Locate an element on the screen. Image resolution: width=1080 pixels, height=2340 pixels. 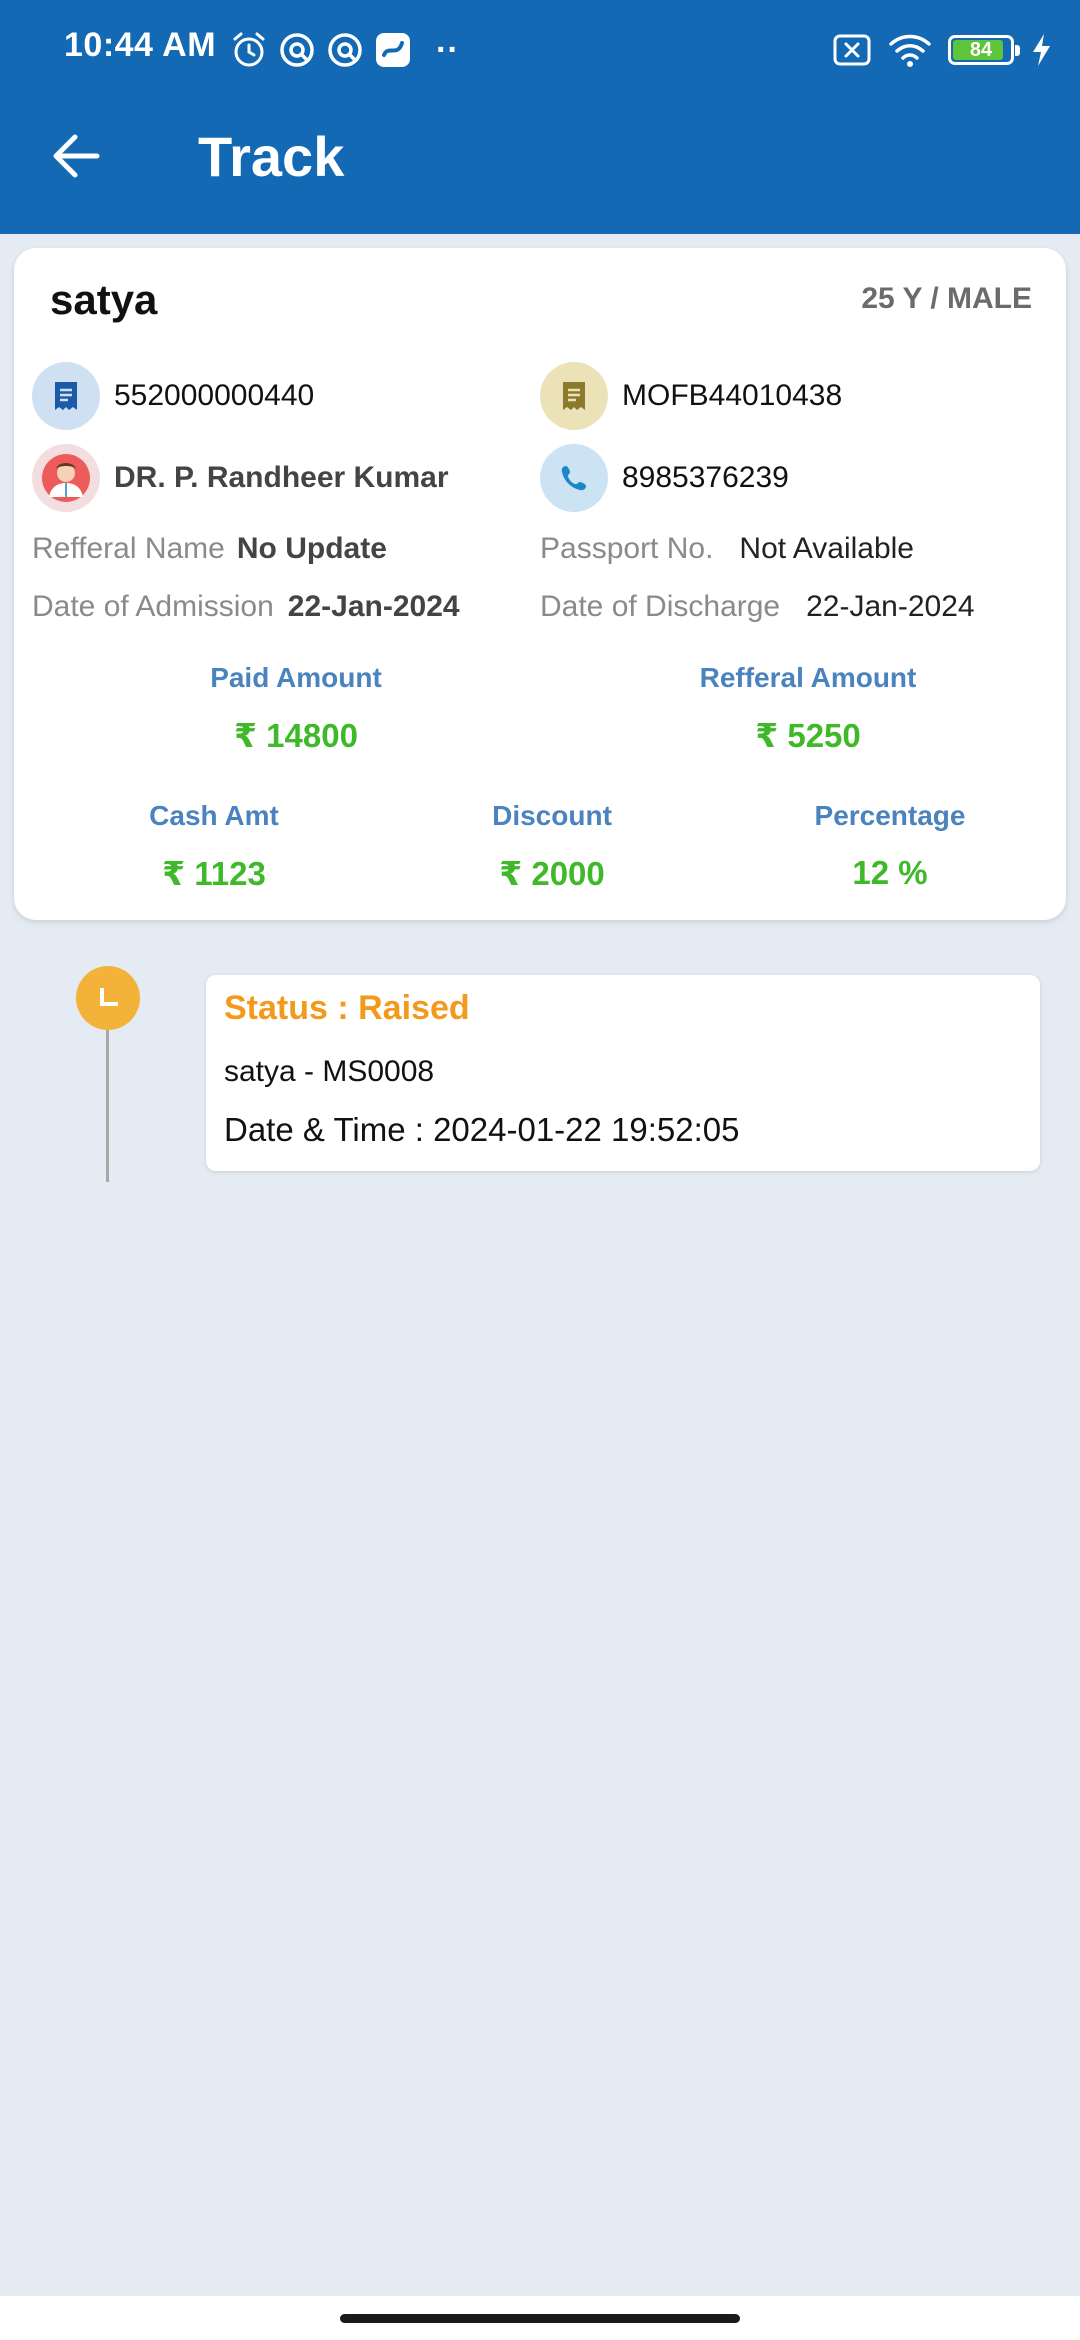
doctor-avatar-icon is located at coordinates (66, 478).